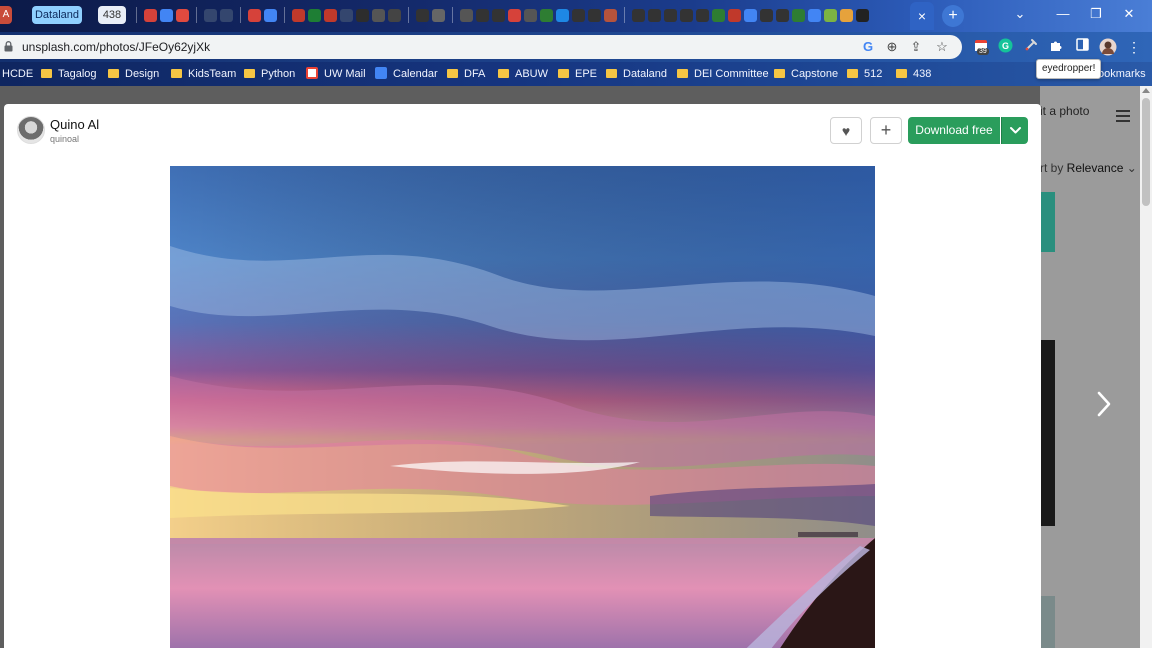  What do you see at coordinates (1020, 14) in the screenshot?
I see `tab-search-button: ⌄` at bounding box center [1020, 14].